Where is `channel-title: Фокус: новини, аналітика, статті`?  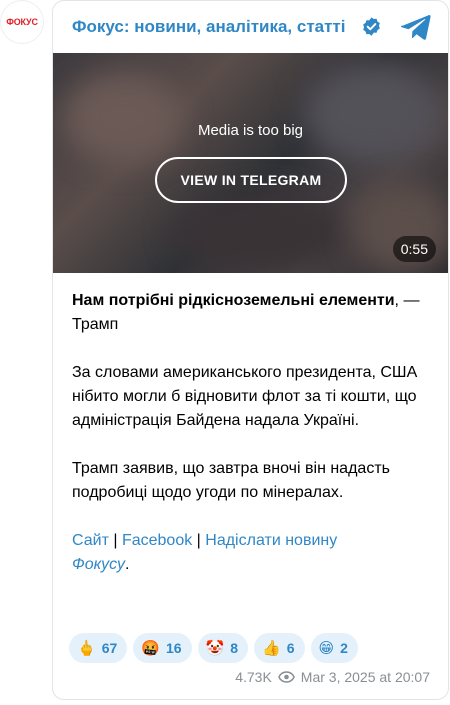 channel-title: Фокус: новини, аналітика, статті is located at coordinates (209, 27).